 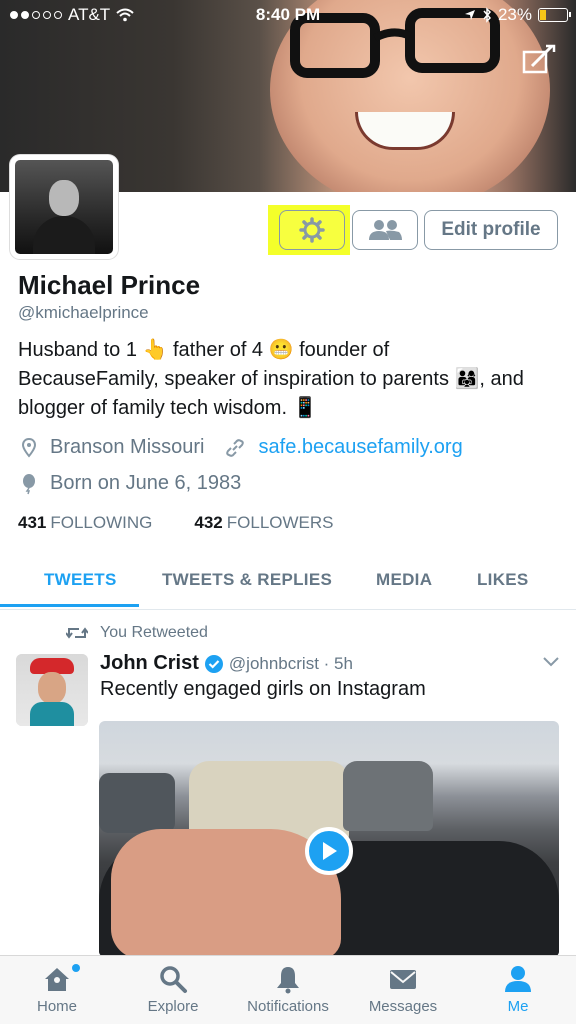 I want to click on profile-name: Michael Prince, so click(x=109, y=285).